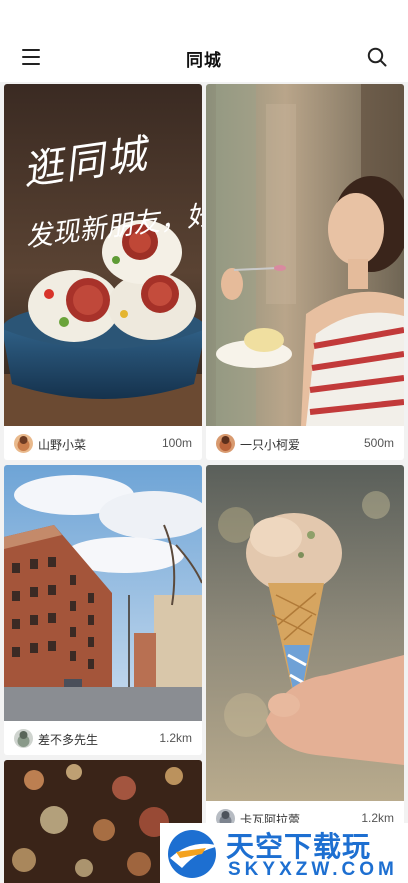  What do you see at coordinates (377, 57) in the screenshot?
I see `search-icon` at bounding box center [377, 57].